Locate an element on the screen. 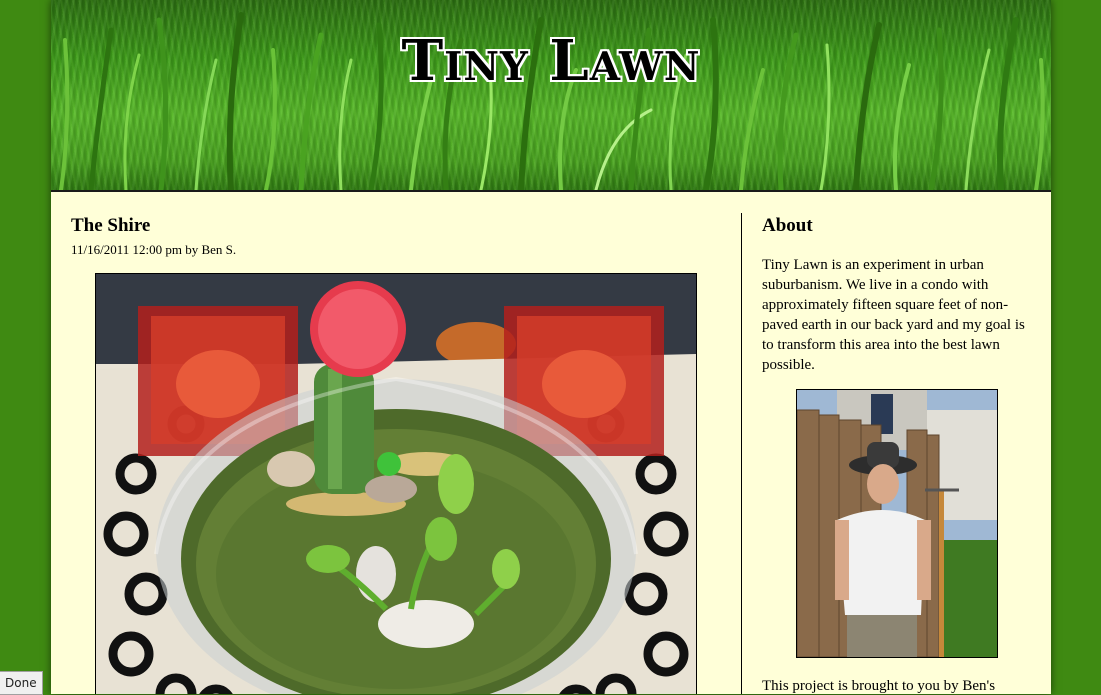 The image size is (1101, 695). about-heading: About is located at coordinates (787, 225).